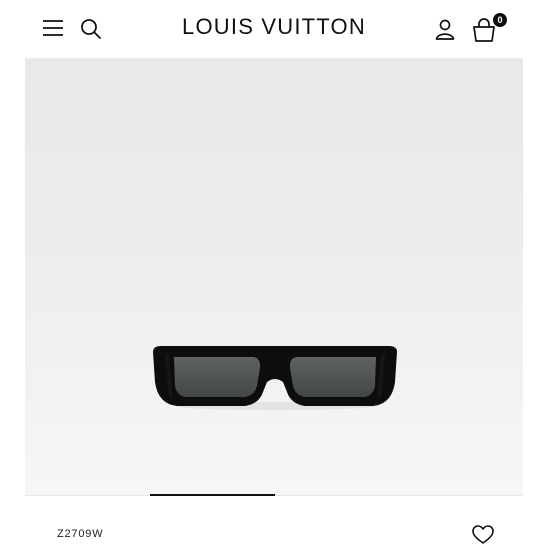 This screenshot has height=550, width=550. I want to click on sunglasses-product-image, so click(275, 378).